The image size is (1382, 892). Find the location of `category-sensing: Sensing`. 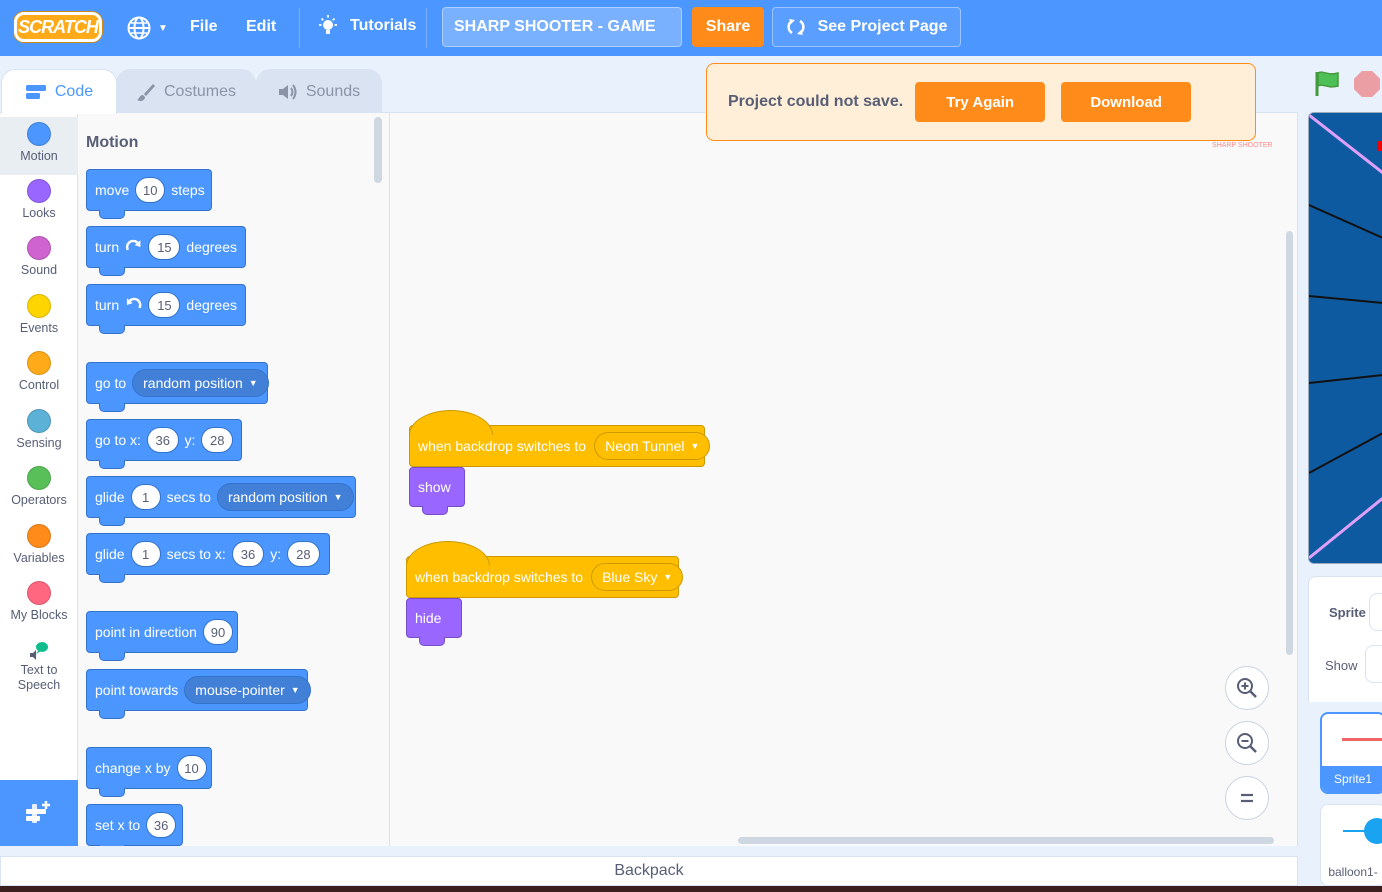

category-sensing: Sensing is located at coordinates (39, 438).